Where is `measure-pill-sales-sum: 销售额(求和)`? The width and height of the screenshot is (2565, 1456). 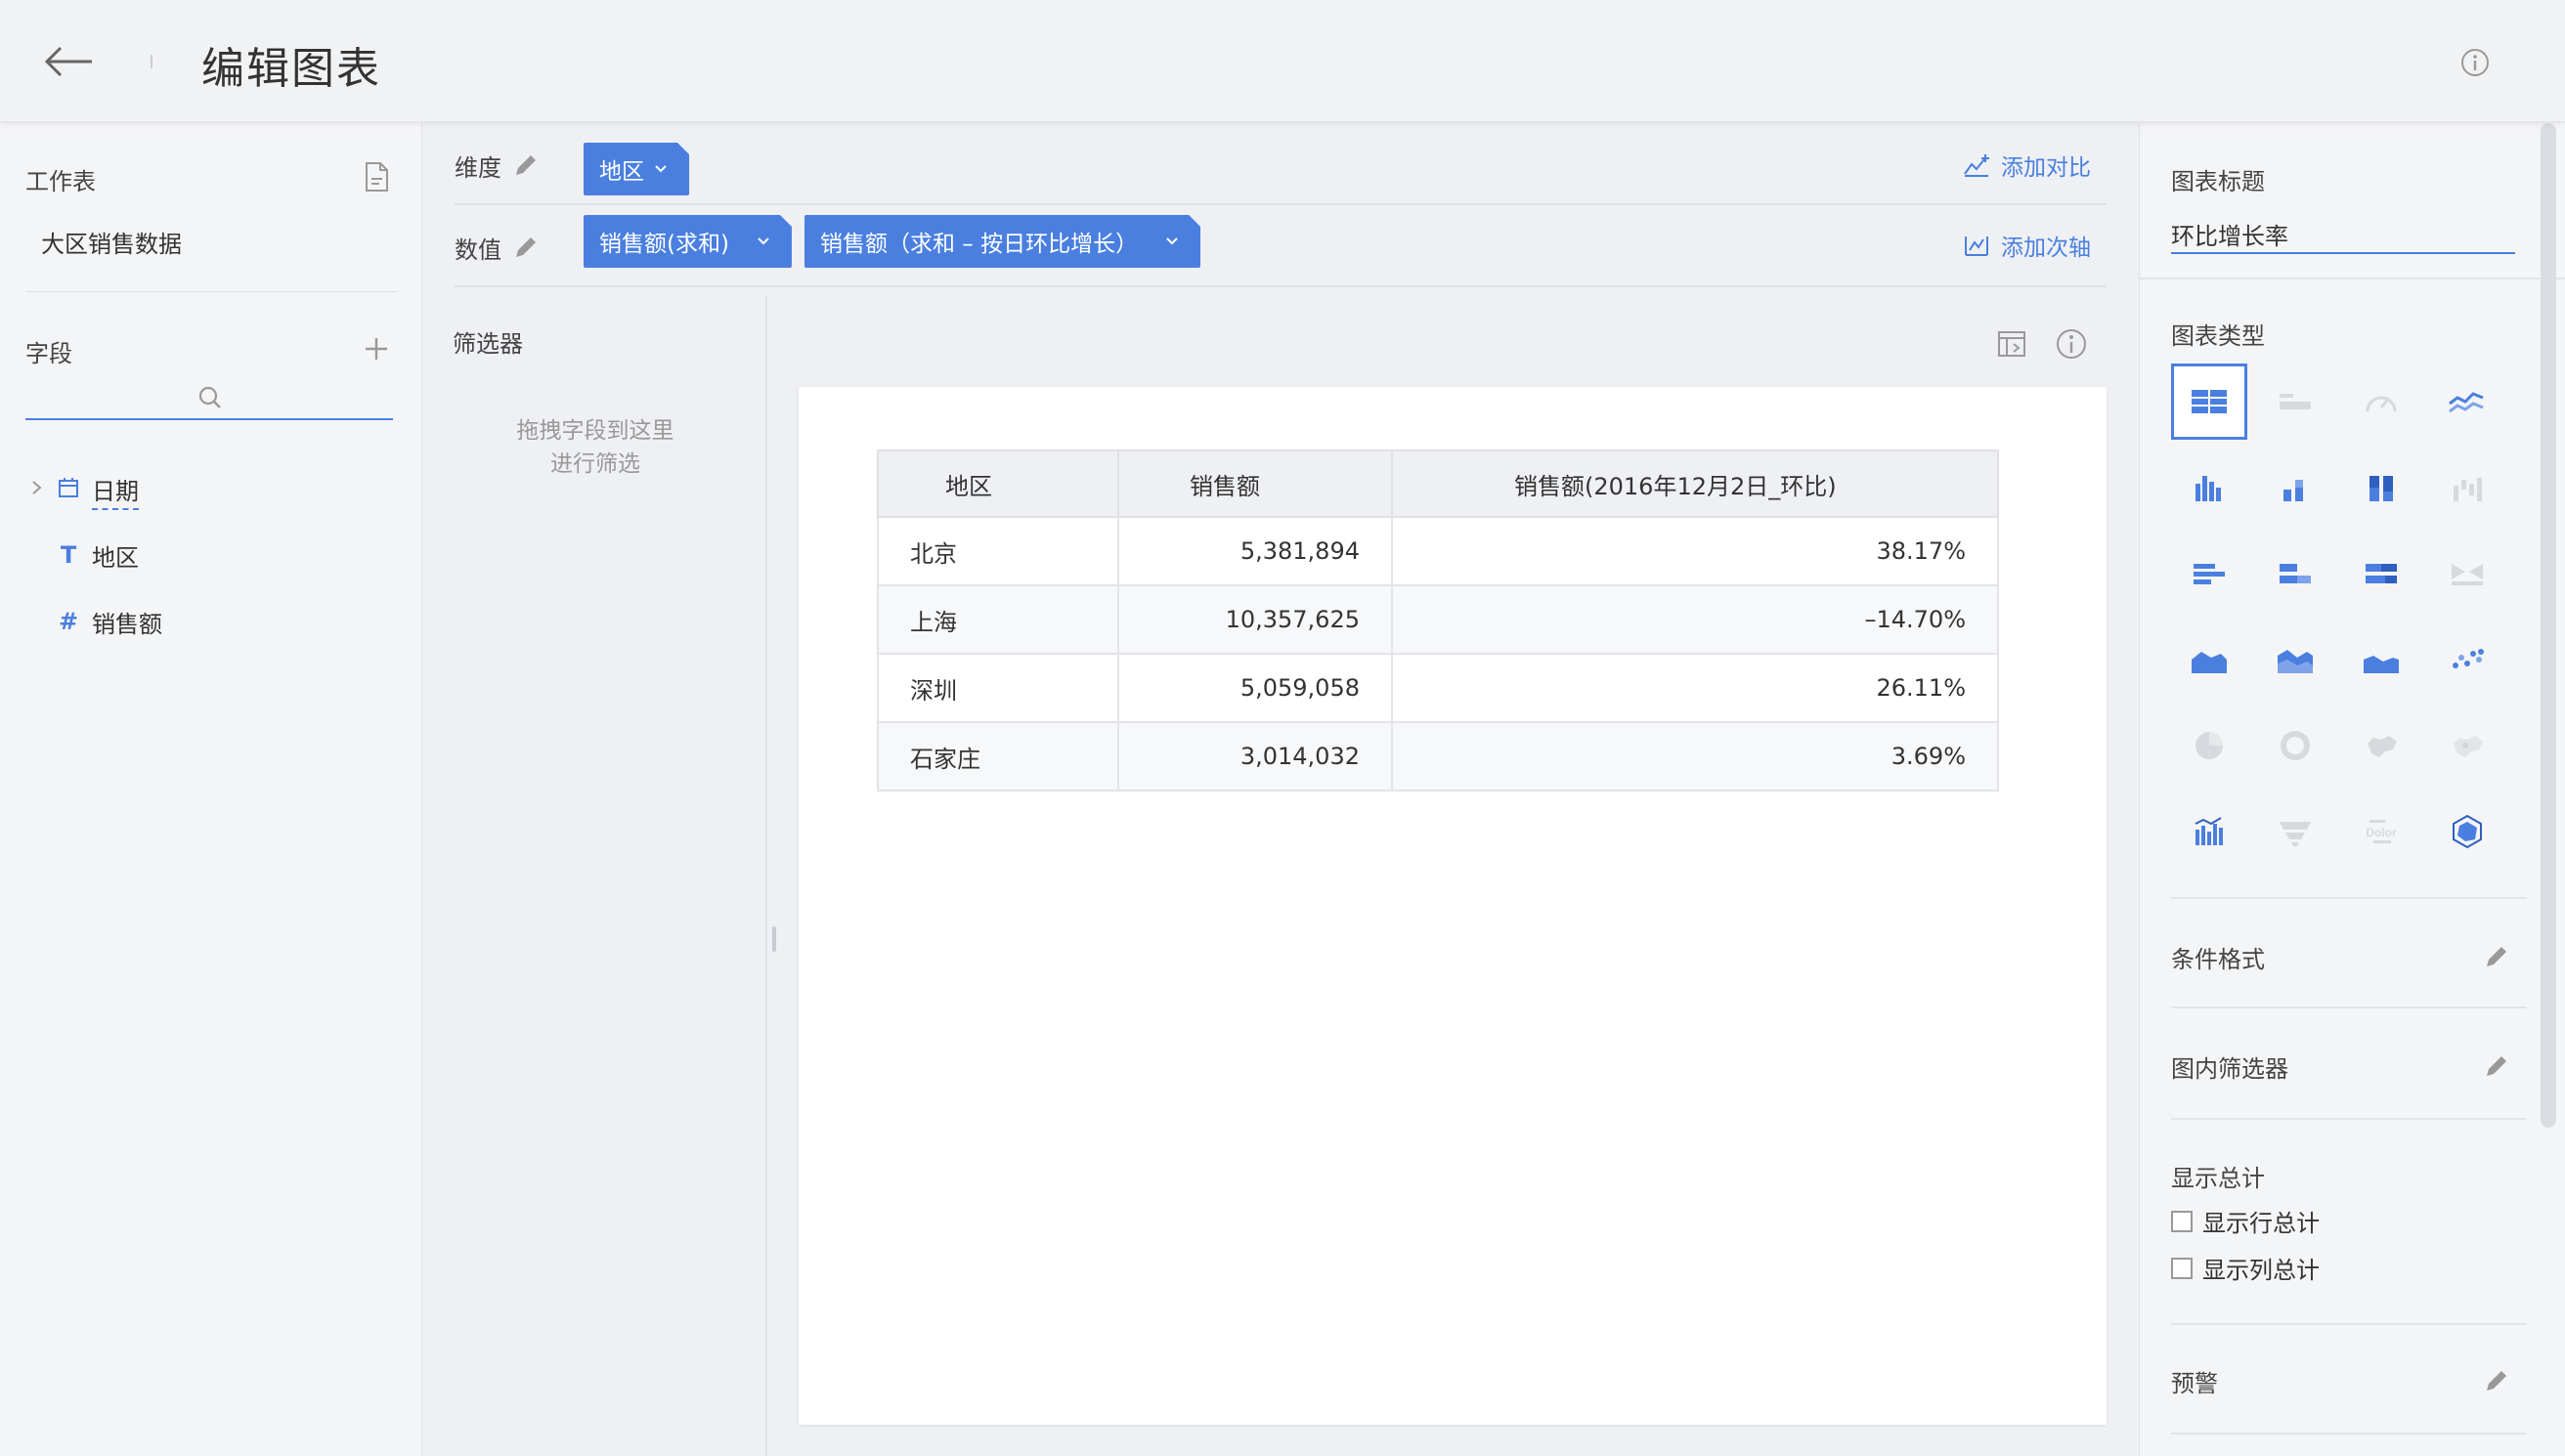 measure-pill-sales-sum: 销售额(求和) is located at coordinates (688, 241).